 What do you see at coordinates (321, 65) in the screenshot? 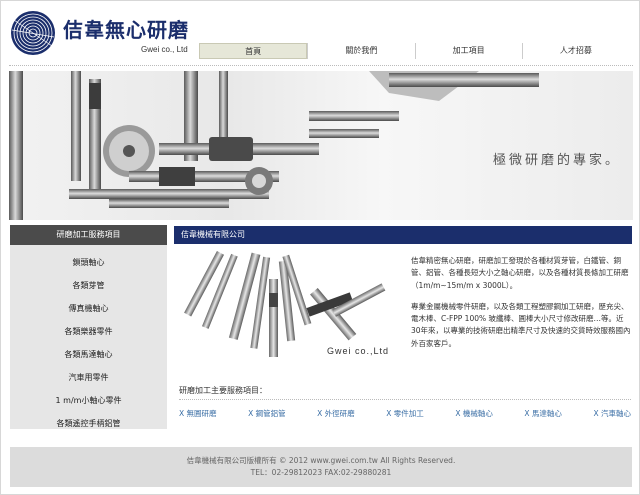
I see `header-divider` at bounding box center [321, 65].